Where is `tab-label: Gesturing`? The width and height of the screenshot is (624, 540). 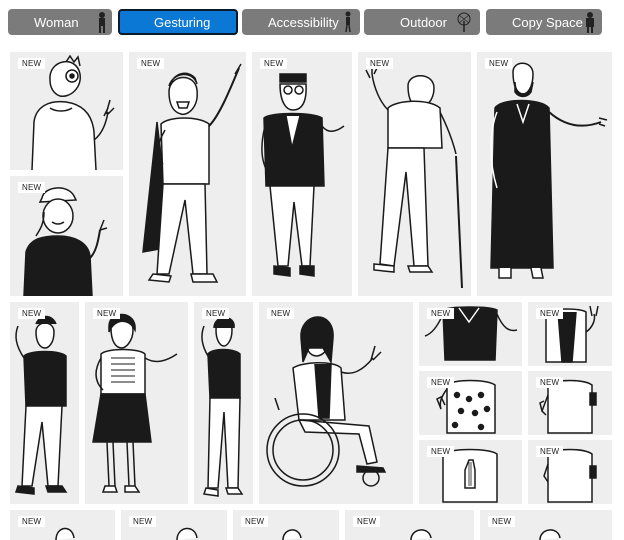 tab-label: Gesturing is located at coordinates (182, 22).